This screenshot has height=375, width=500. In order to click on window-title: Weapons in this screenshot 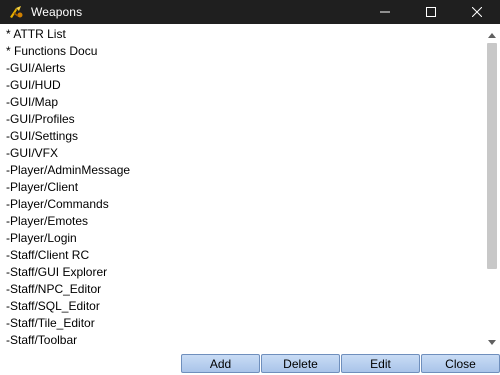, I will do `click(57, 12)`.